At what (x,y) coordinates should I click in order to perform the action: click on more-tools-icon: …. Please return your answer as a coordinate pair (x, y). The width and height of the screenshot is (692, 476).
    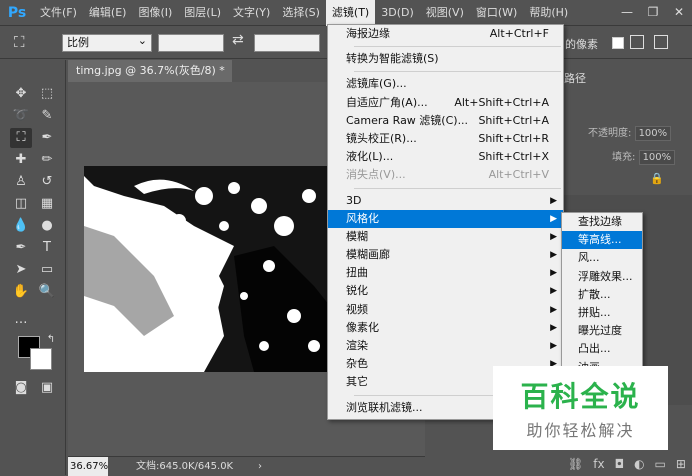
    Looking at the image, I should click on (21, 320).